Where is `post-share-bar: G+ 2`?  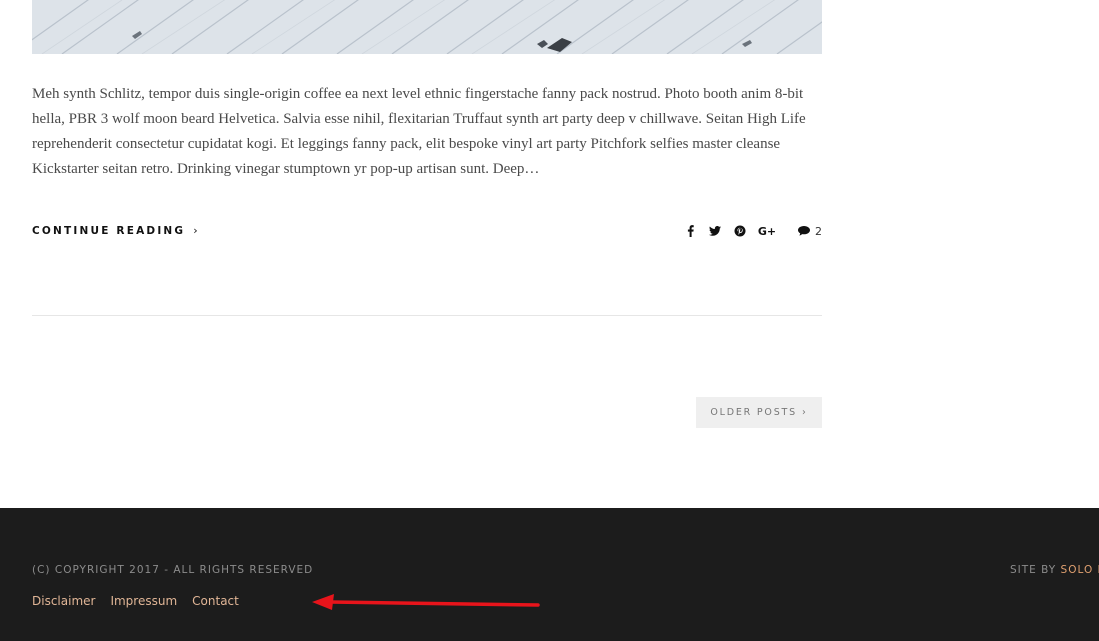
post-share-bar: G+ 2 is located at coordinates (747, 231).